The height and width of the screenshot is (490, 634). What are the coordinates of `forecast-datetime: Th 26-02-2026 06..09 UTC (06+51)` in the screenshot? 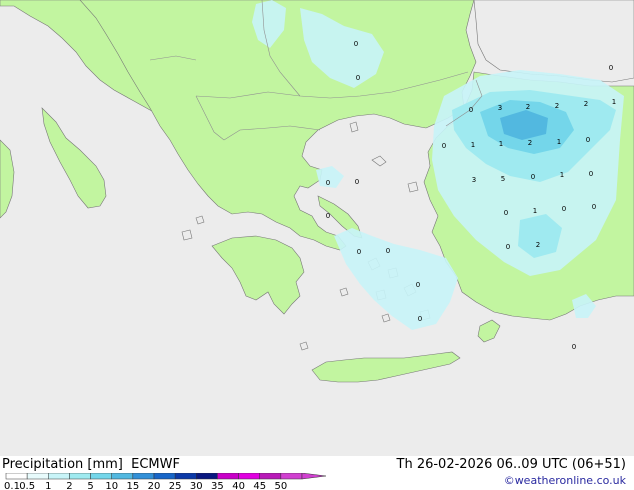 It's located at (511, 464).